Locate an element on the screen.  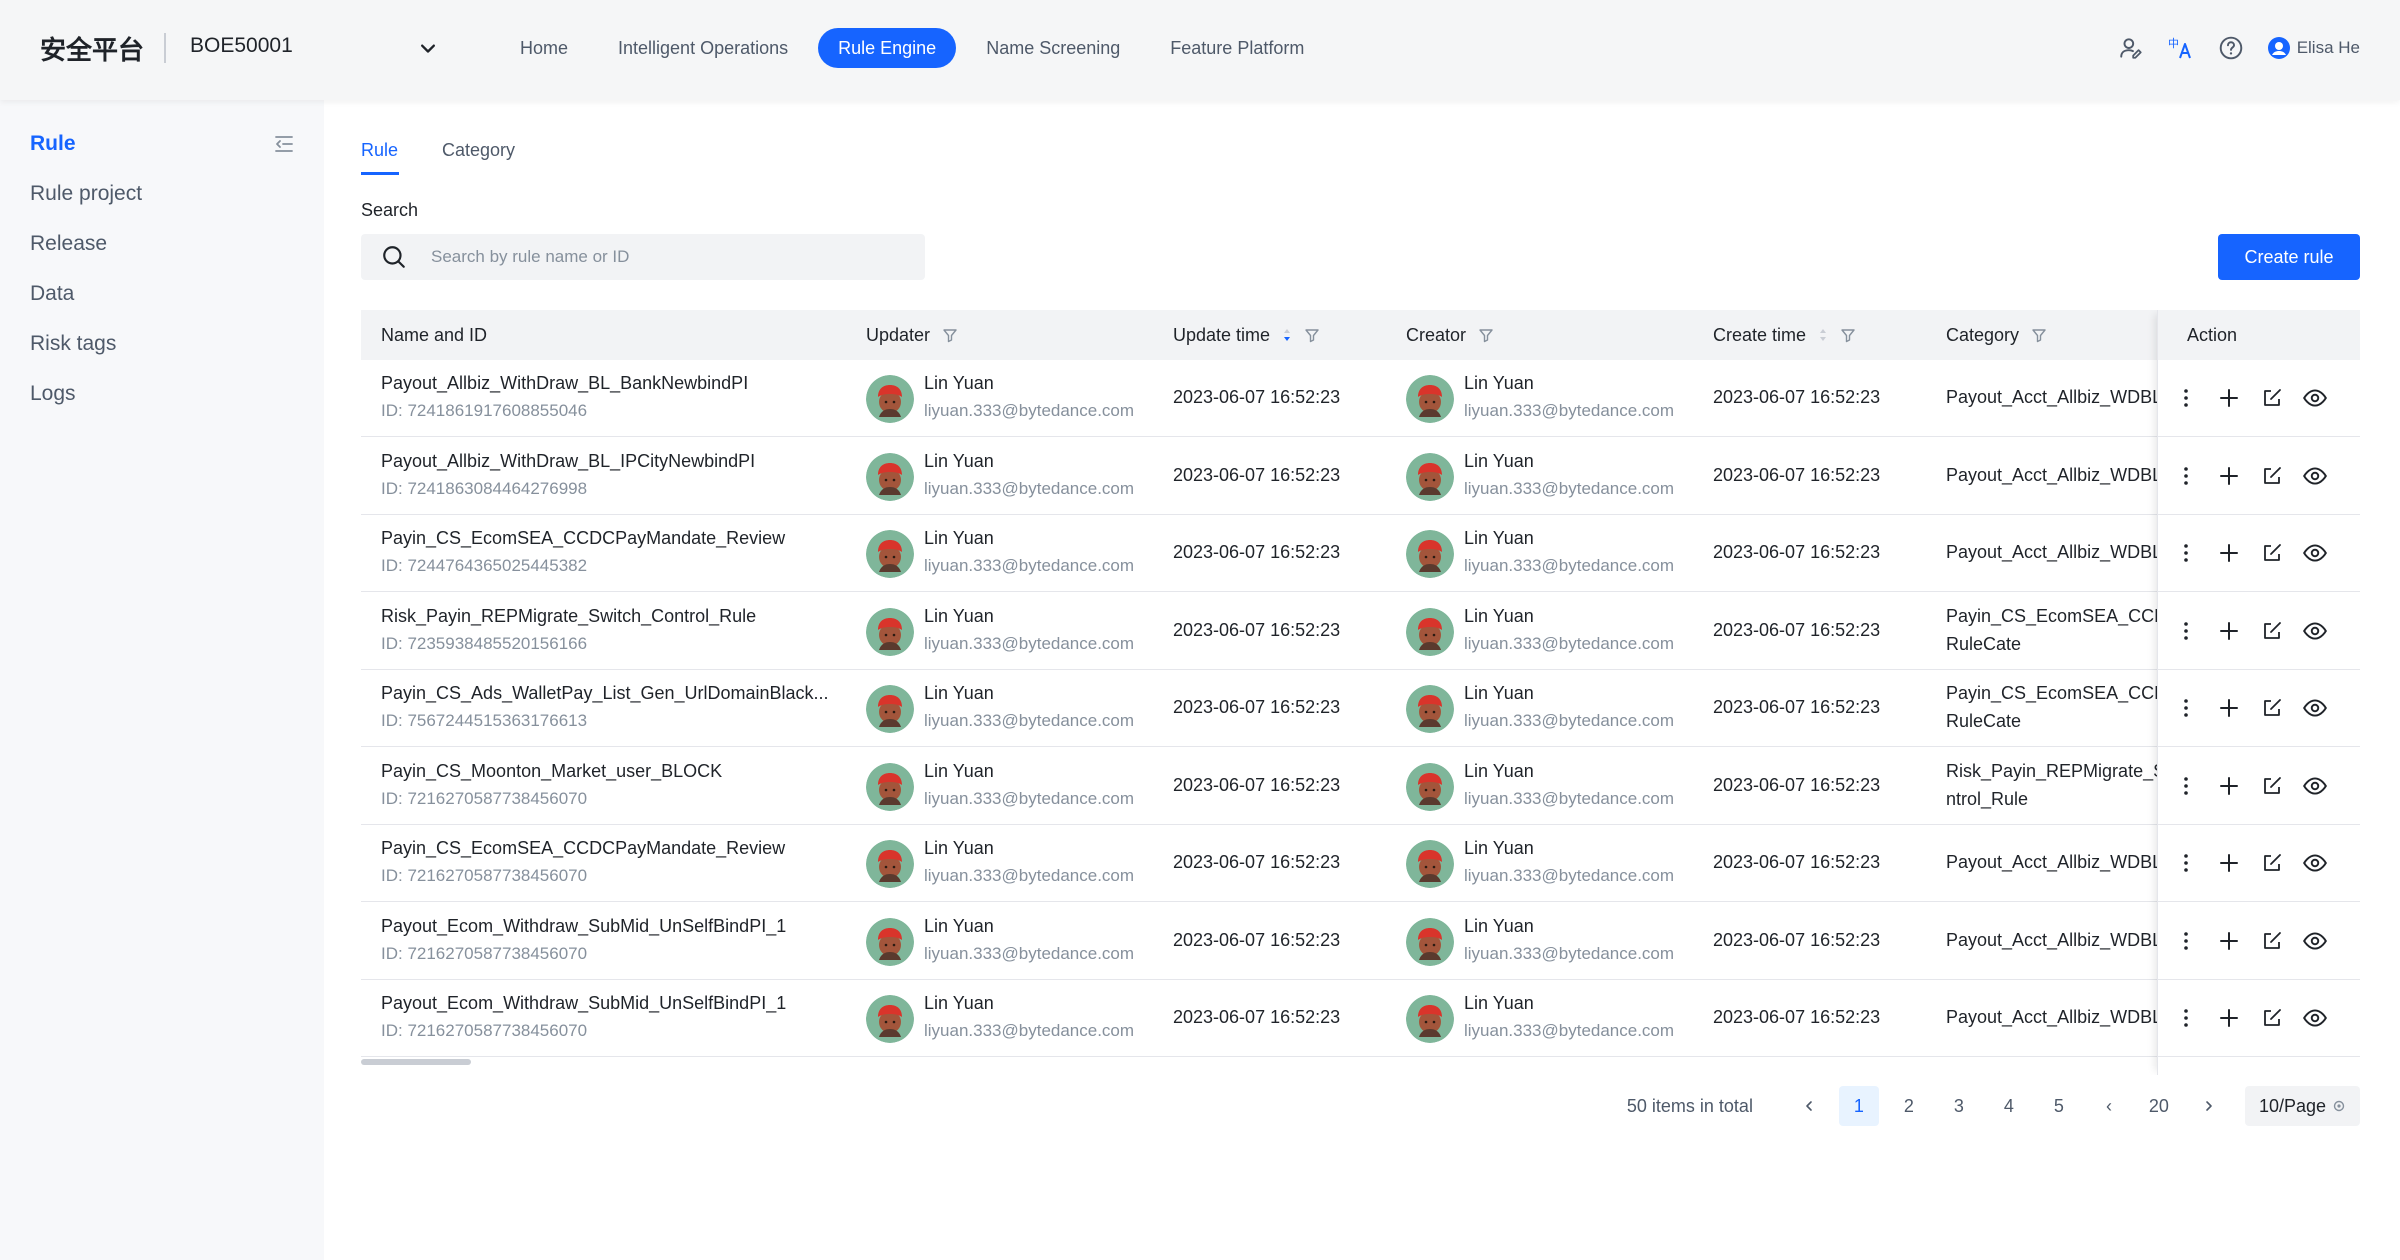
updater-email: liyuan.333@bytedance.com is located at coordinates (1029, 720).